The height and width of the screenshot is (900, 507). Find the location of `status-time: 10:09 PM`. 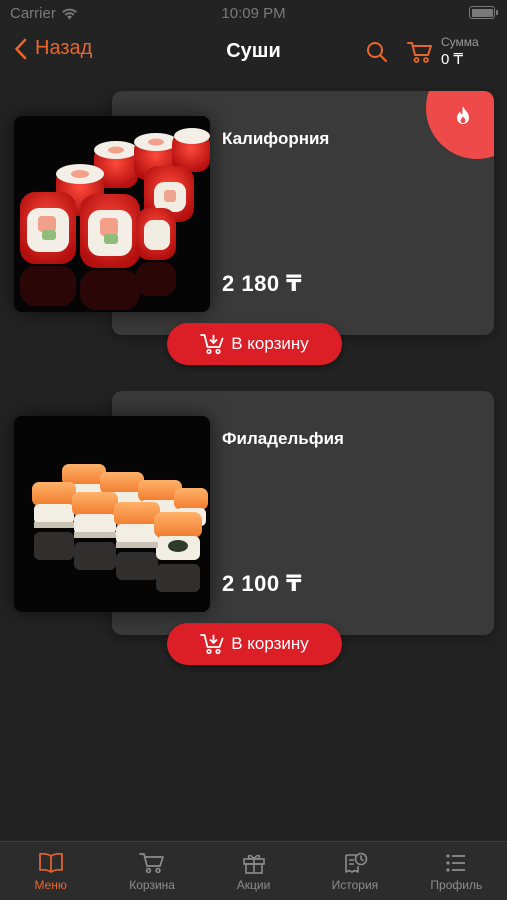

status-time: 10:09 PM is located at coordinates (253, 13).